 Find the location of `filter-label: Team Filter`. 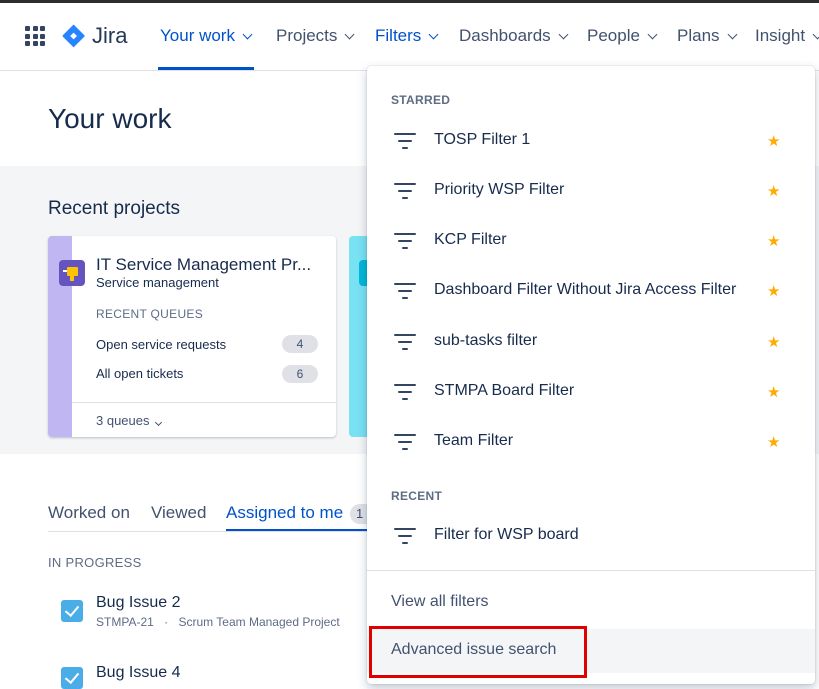

filter-label: Team Filter is located at coordinates (474, 440).